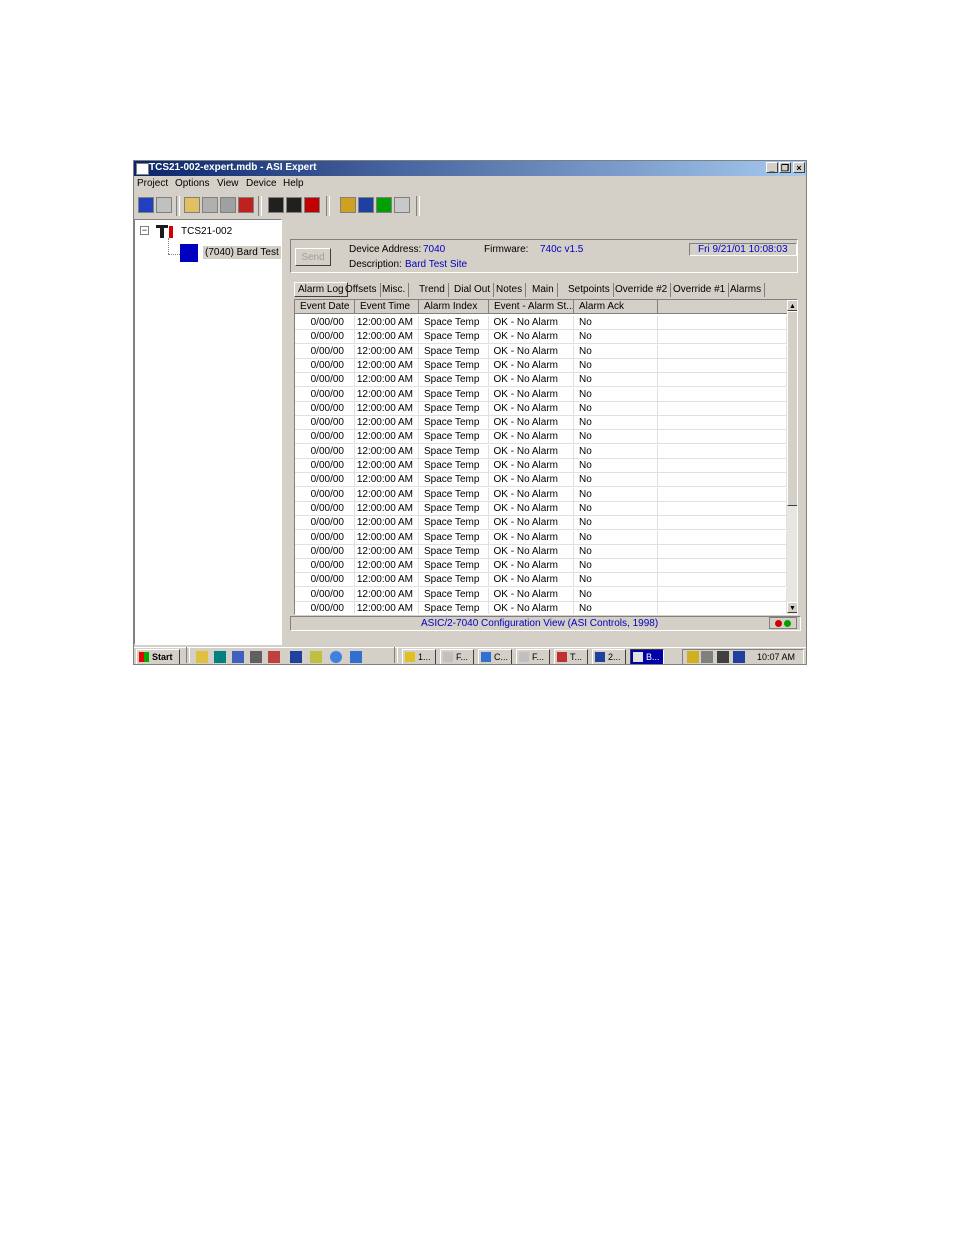 This screenshot has width=954, height=1235. I want to click on outlook-icon, so click(316, 657).